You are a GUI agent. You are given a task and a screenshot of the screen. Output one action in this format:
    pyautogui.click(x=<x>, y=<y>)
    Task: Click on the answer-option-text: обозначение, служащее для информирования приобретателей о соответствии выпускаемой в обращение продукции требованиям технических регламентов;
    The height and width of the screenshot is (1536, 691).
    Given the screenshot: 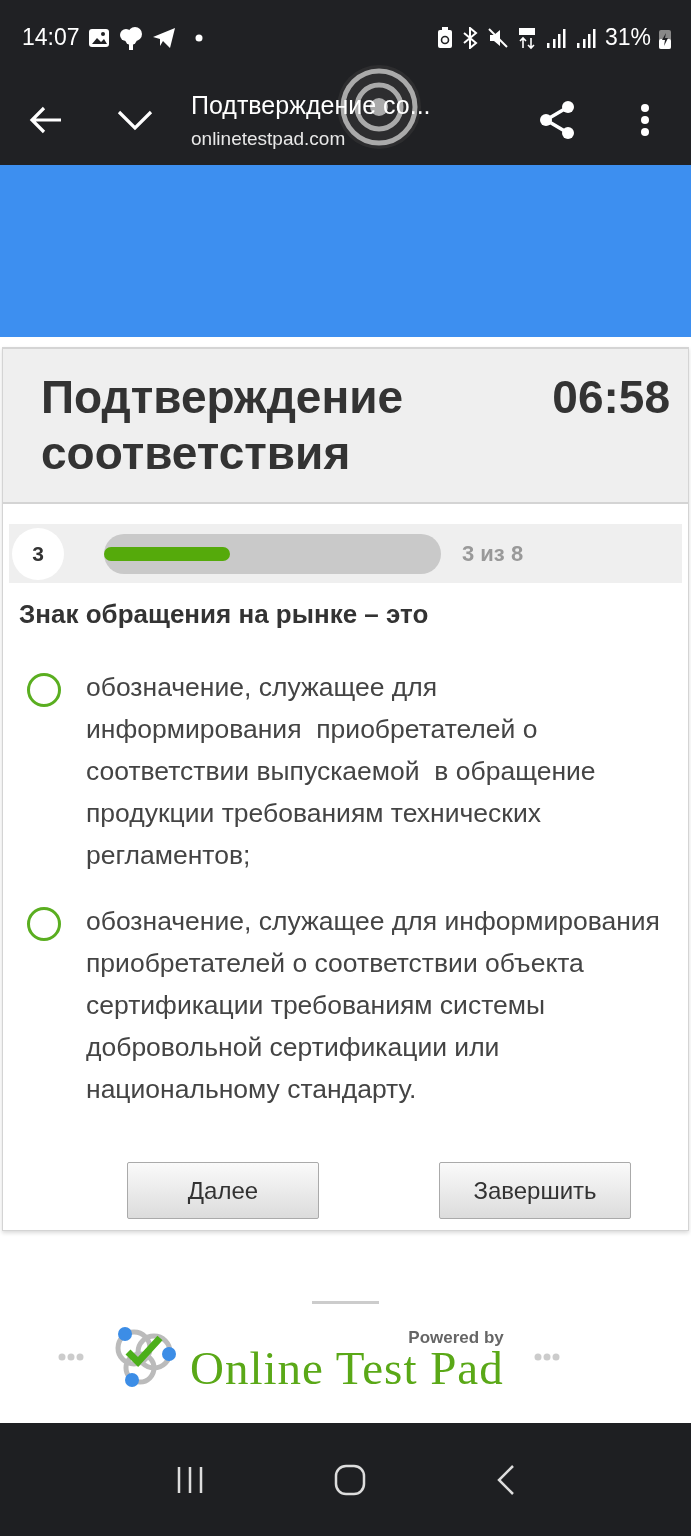 What is the action you would take?
    pyautogui.click(x=381, y=771)
    